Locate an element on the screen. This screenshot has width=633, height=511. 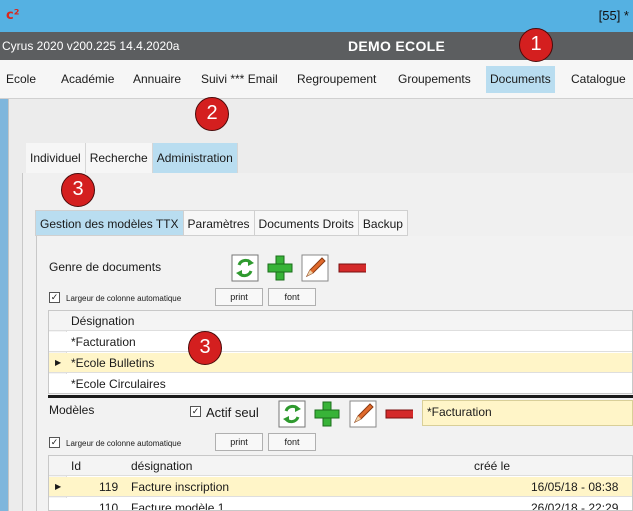
tab-parametres: Paramètres is located at coordinates (218, 223).